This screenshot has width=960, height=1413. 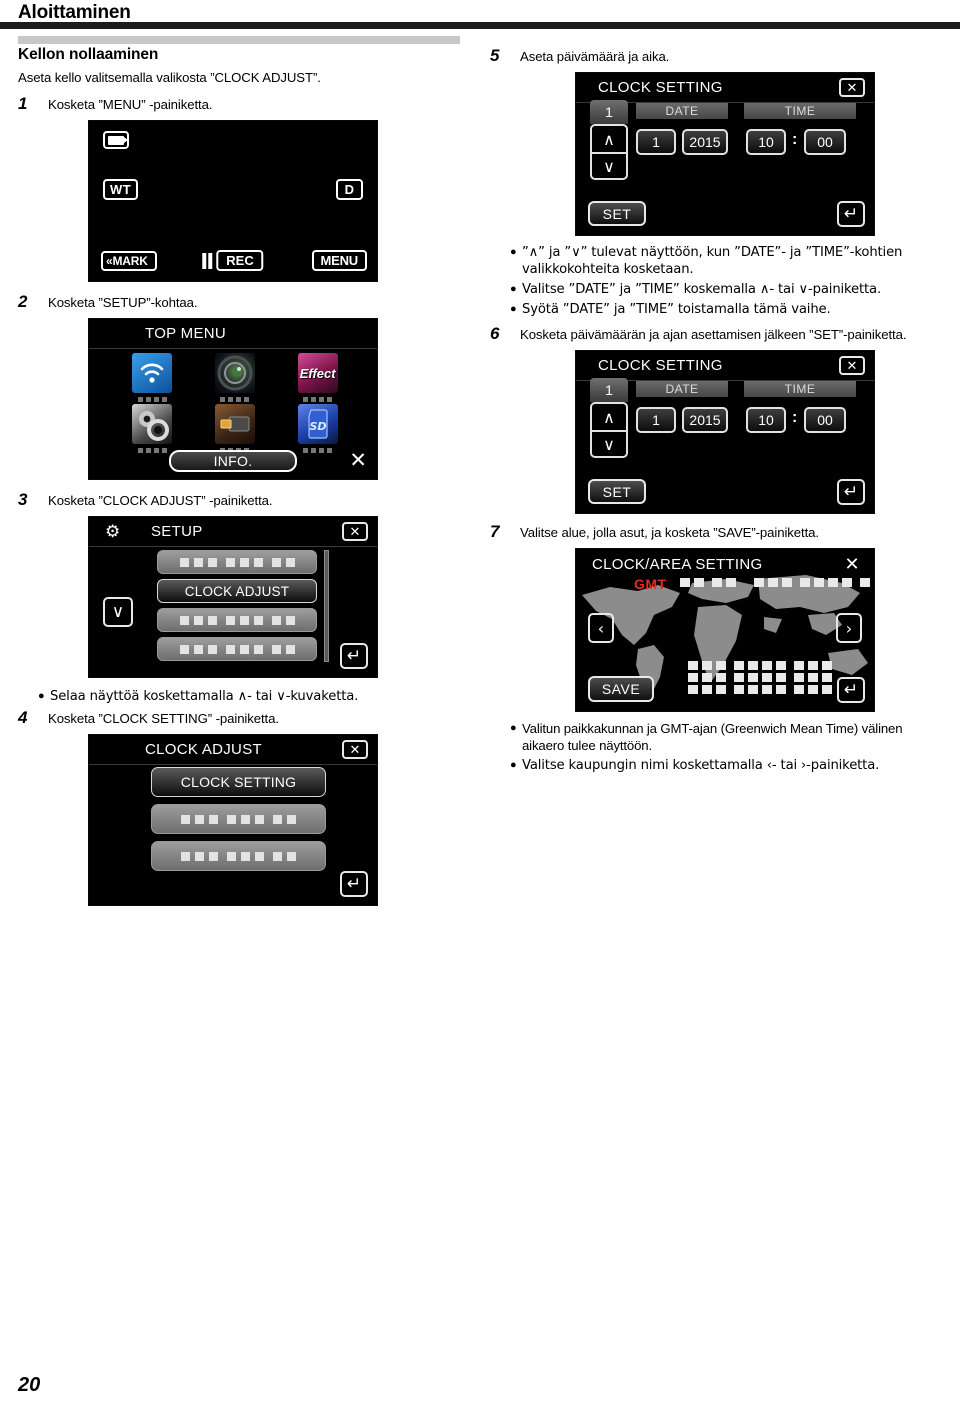 What do you see at coordinates (849, 628) in the screenshot?
I see `next-city-icon: ›` at bounding box center [849, 628].